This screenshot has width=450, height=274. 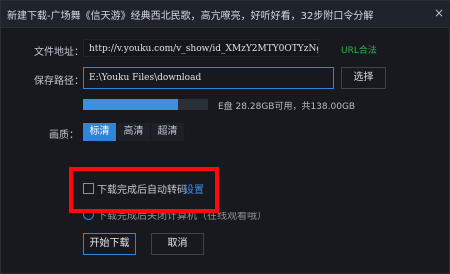 What do you see at coordinates (100, 132) in the screenshot?
I see `quality-option-sd: 标清` at bounding box center [100, 132].